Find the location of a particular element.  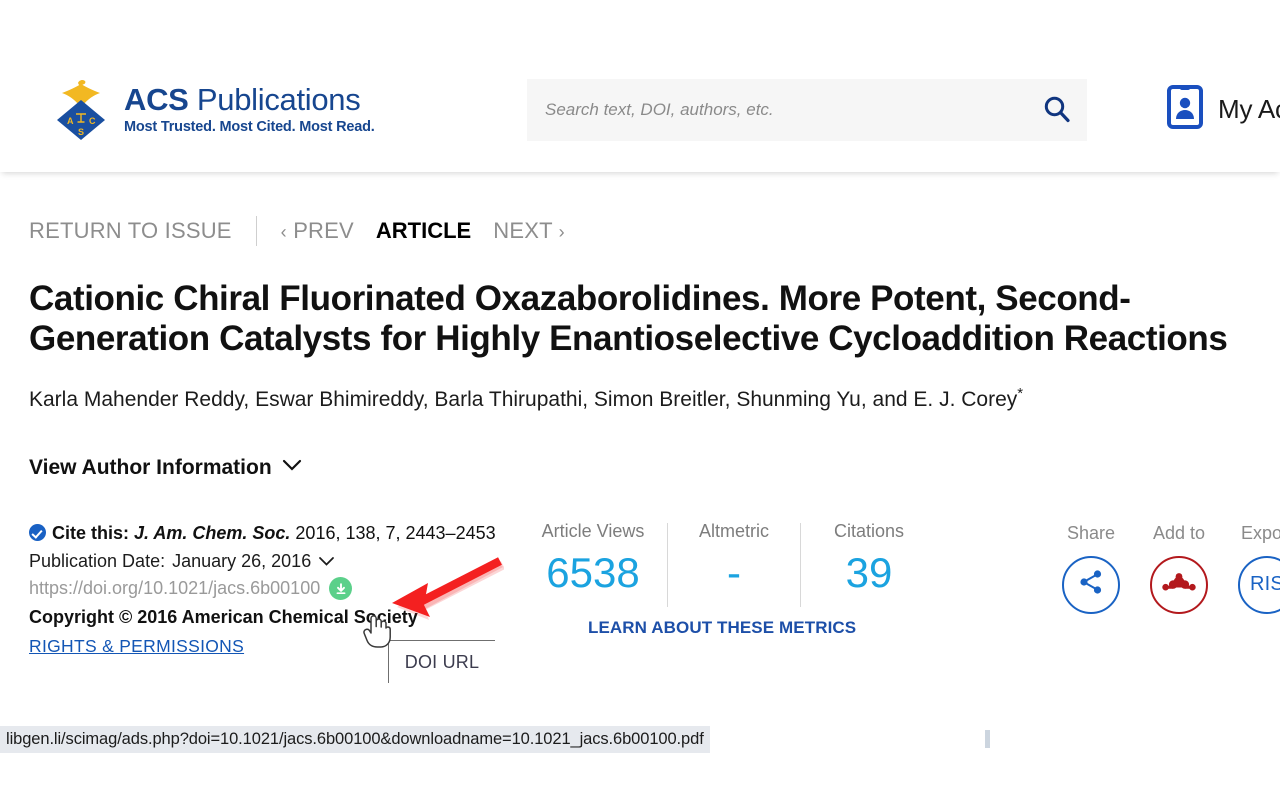

chevron-right-icon: › is located at coordinates (561, 232).